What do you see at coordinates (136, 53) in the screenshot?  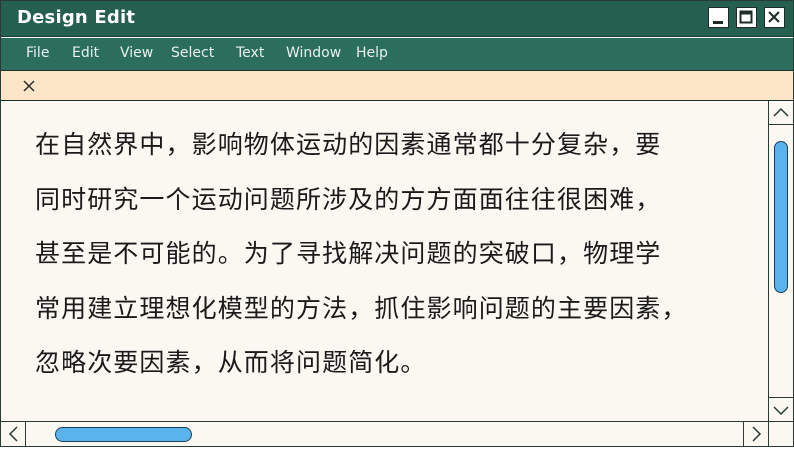 I see `menu-view: View` at bounding box center [136, 53].